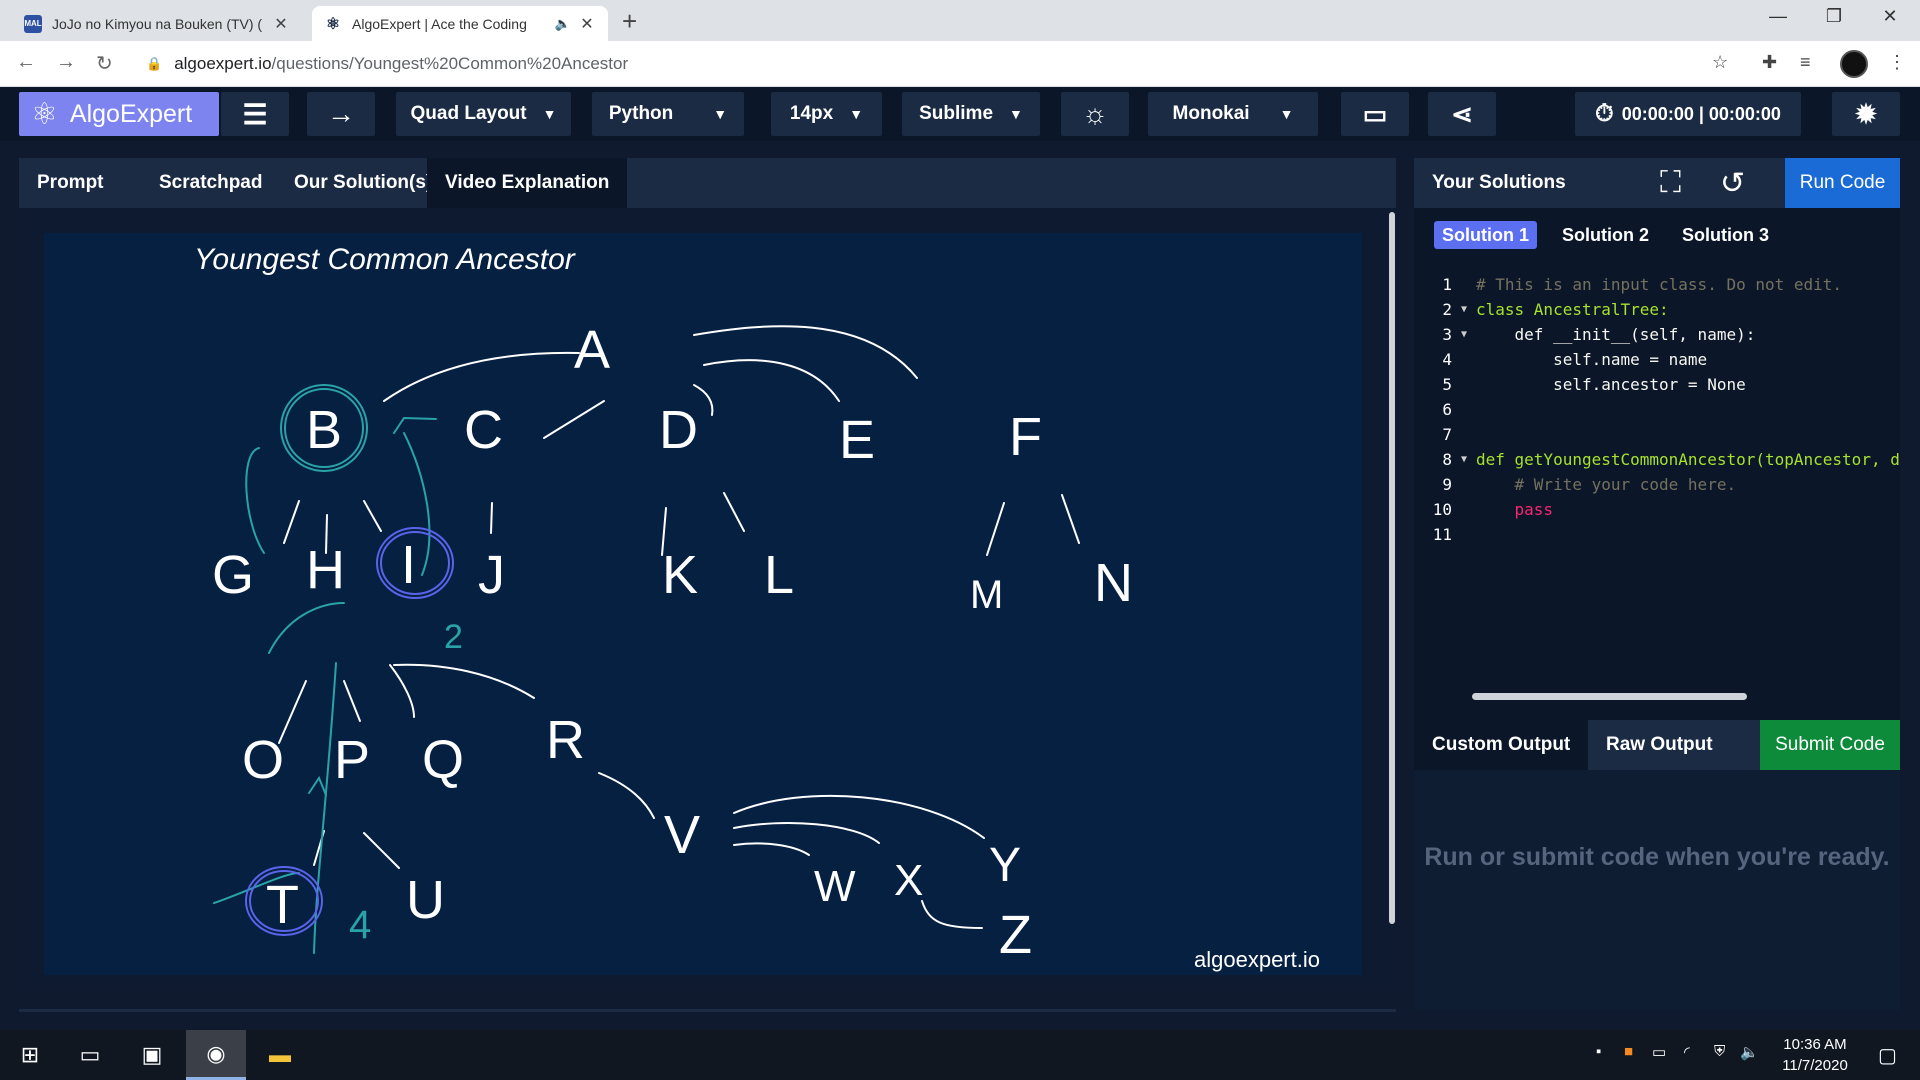 This screenshot has height=1080, width=1920. What do you see at coordinates (154, 63) in the screenshot?
I see `lock-icon: 🔒` at bounding box center [154, 63].